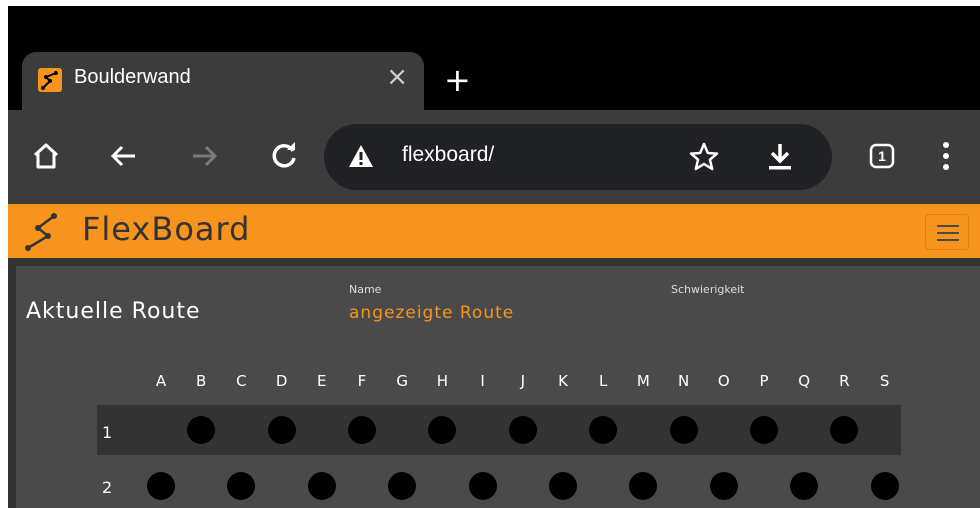 The image size is (980, 508). I want to click on hold-p1, so click(764, 430).